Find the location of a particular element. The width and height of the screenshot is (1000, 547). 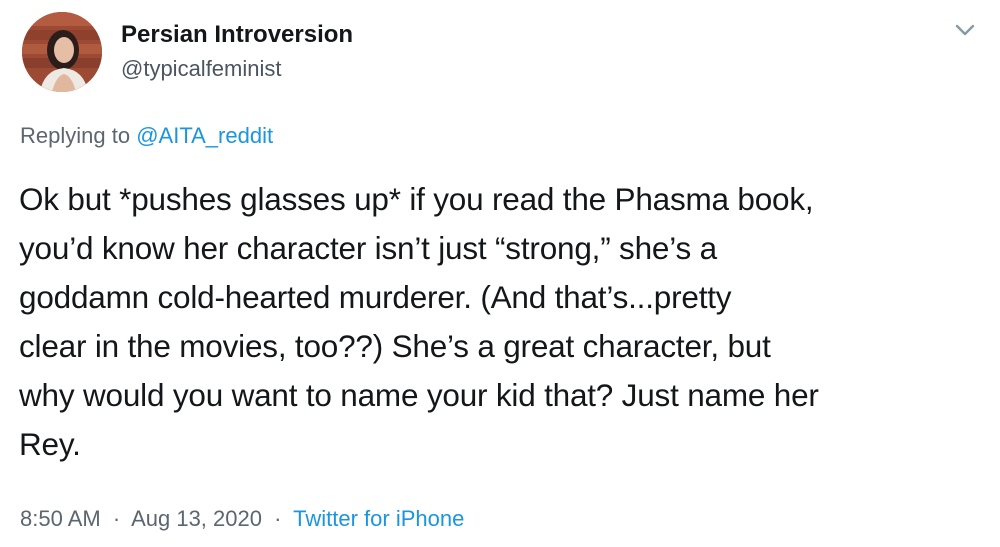

tweet-text-line: Rey. is located at coordinates (50, 444).